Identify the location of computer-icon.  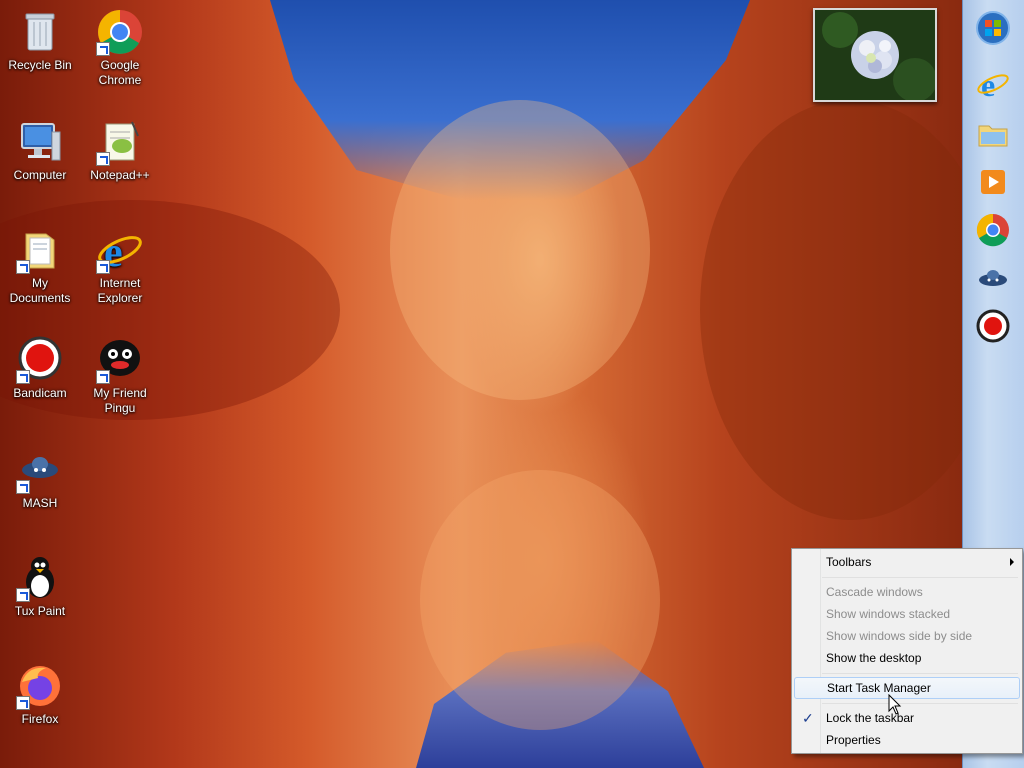
(40, 142).